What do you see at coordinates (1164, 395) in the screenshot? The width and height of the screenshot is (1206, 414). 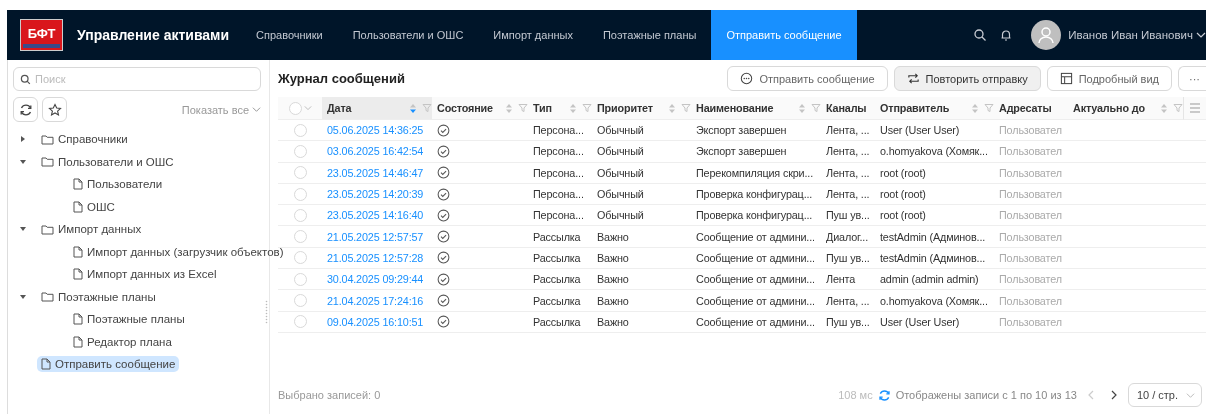 I see `page-size-select: 10 / стр.` at bounding box center [1164, 395].